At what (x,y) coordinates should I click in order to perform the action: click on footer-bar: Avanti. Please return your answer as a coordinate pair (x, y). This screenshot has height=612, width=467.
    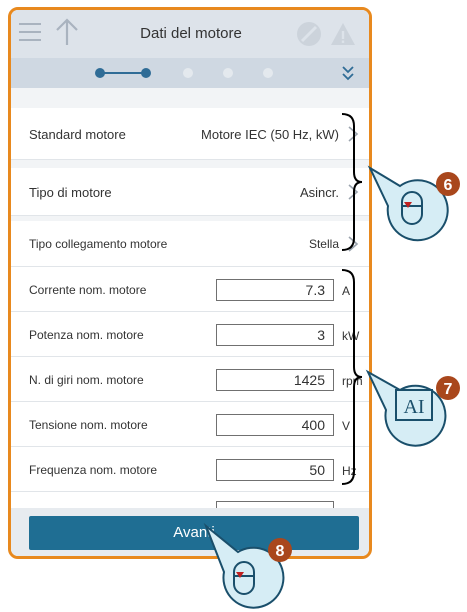
    Looking at the image, I should click on (190, 532).